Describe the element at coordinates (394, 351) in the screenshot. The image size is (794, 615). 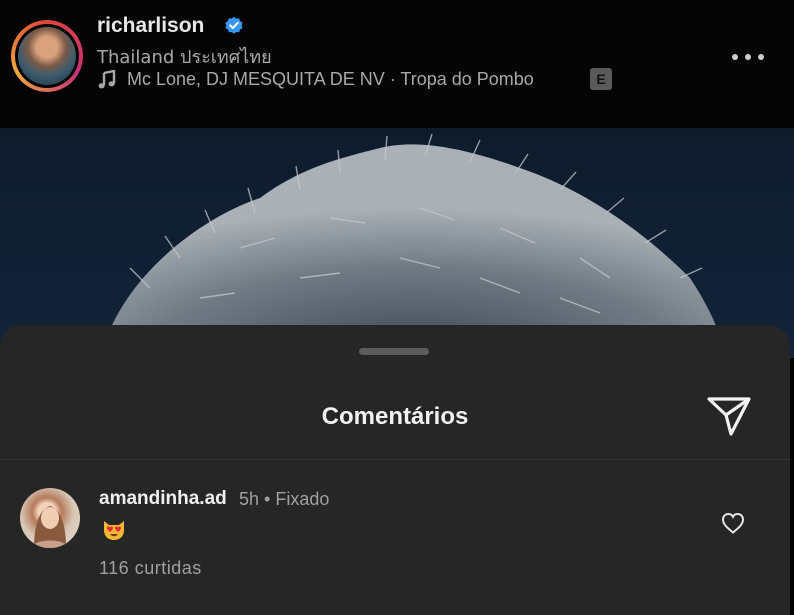
I see `drag-handle` at that location.